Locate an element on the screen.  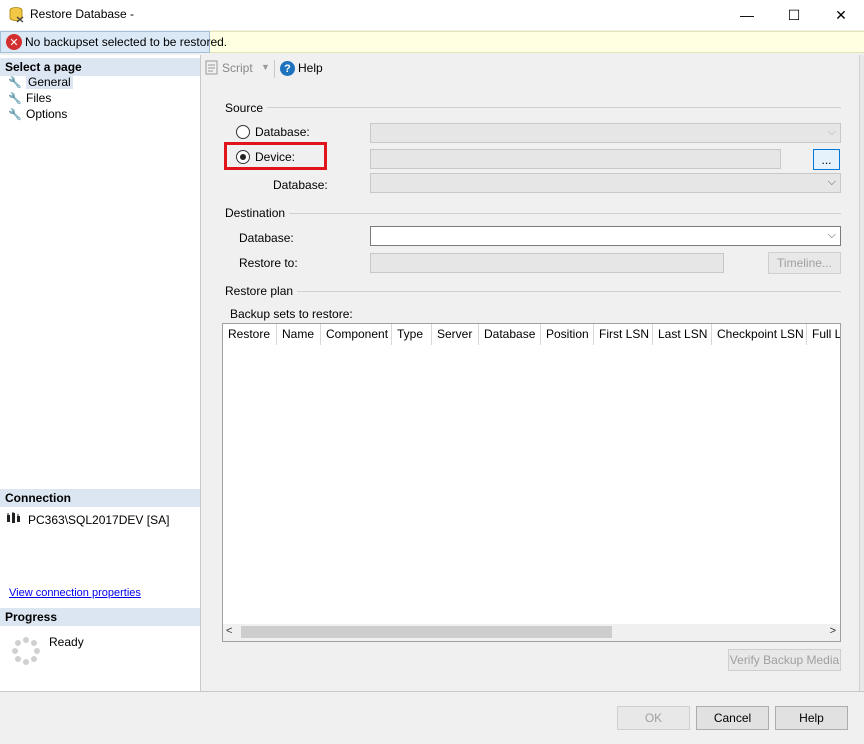
source-divider is located at coordinates (551, 107).